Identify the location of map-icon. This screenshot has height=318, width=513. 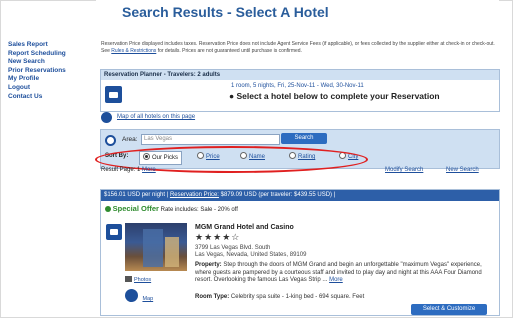
(131, 296).